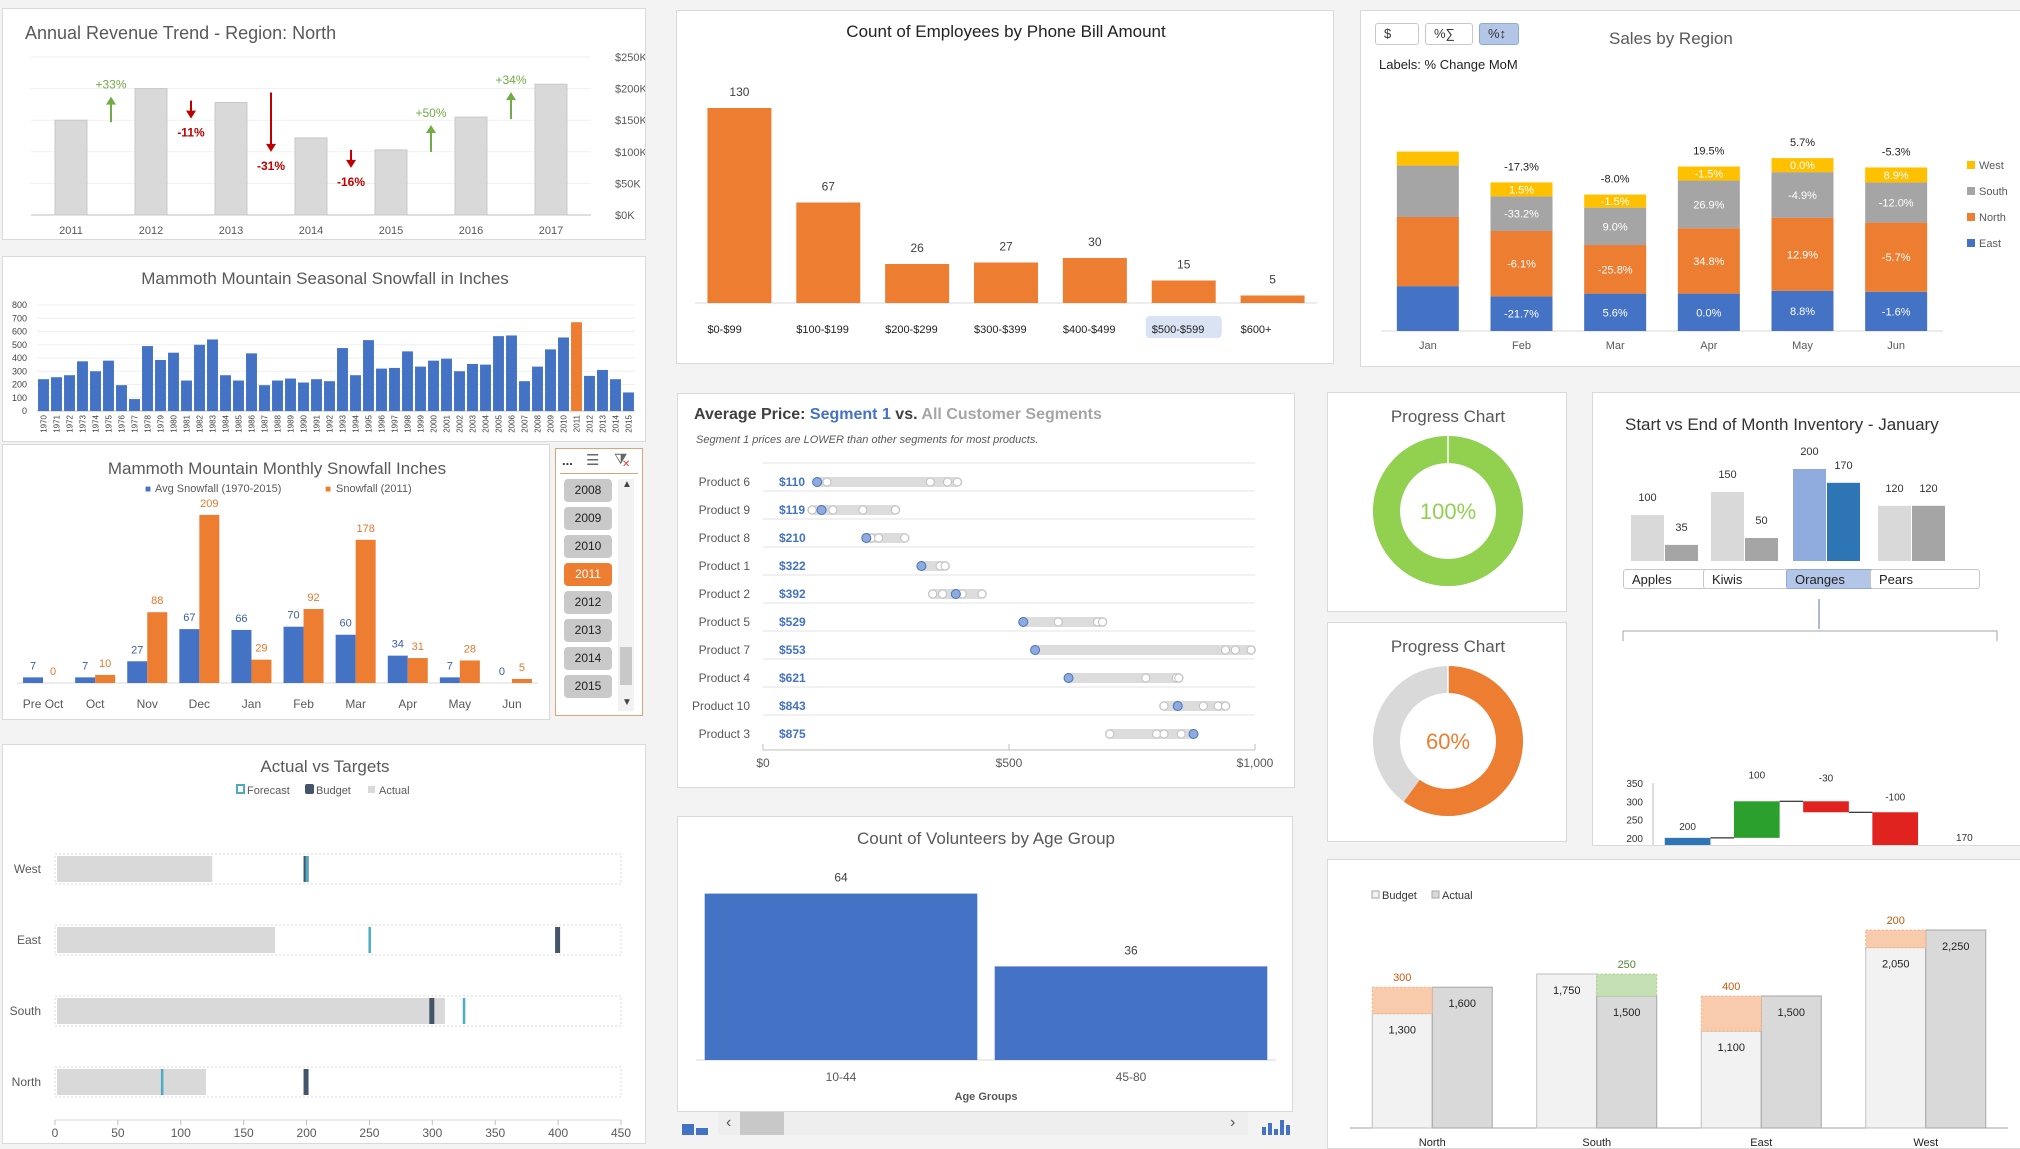  I want to click on clear-filter-icon: ⧩ ✕, so click(622, 460).